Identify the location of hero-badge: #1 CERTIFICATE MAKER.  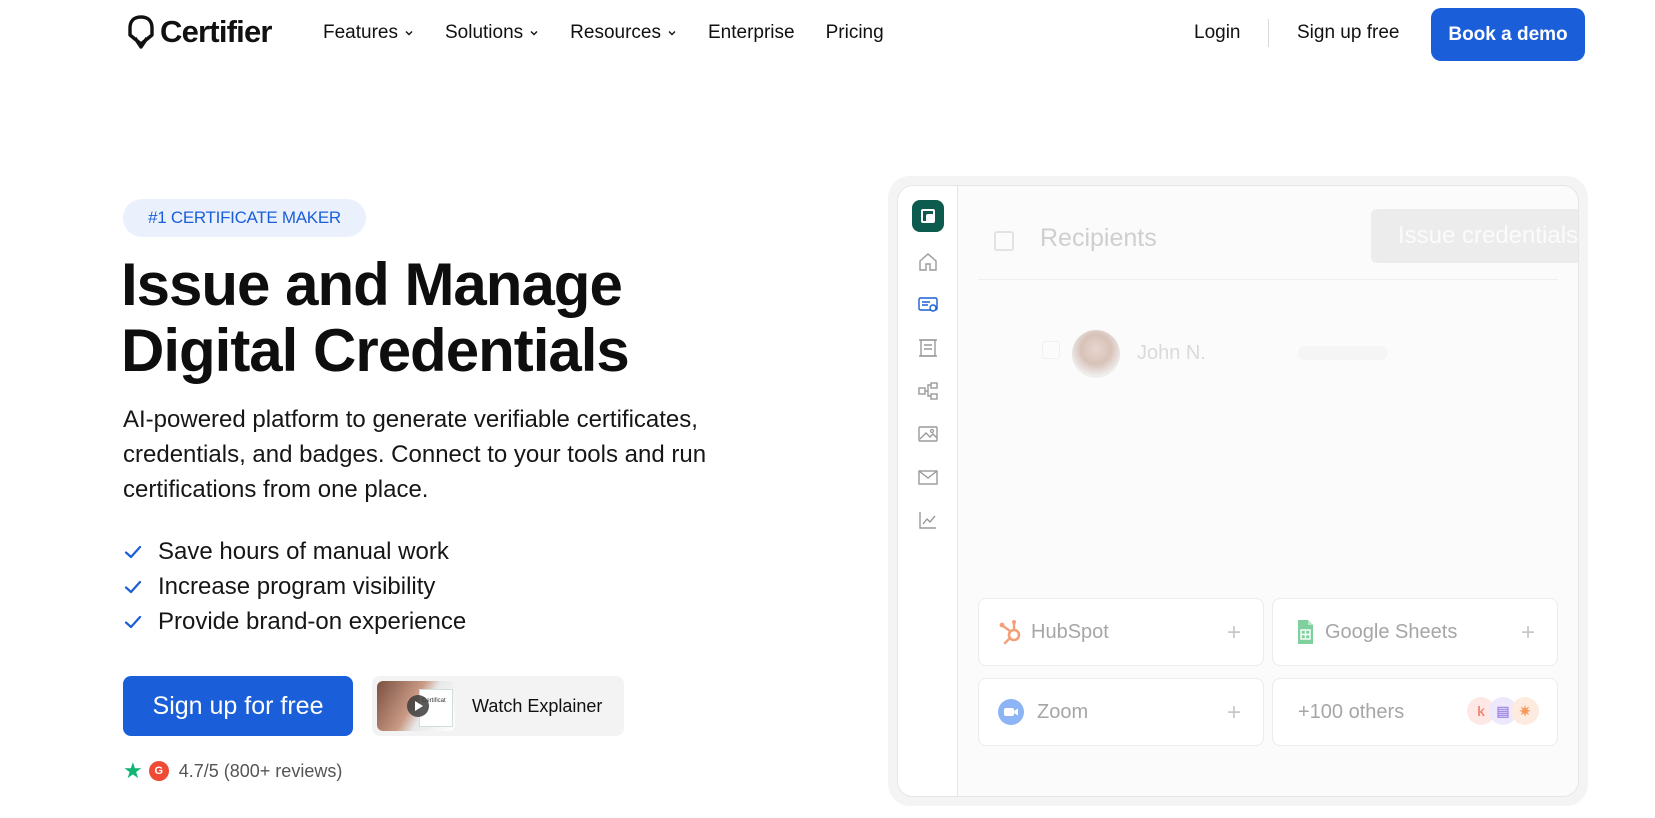
(244, 218).